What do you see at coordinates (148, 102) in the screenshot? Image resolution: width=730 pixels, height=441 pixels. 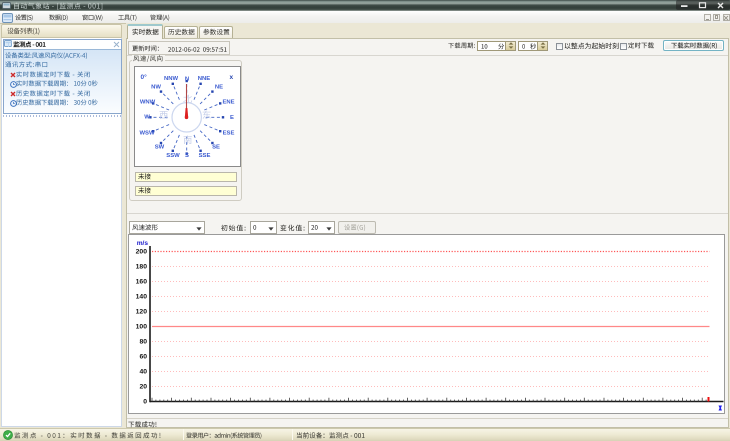 I see `svg-text: WNW` at bounding box center [148, 102].